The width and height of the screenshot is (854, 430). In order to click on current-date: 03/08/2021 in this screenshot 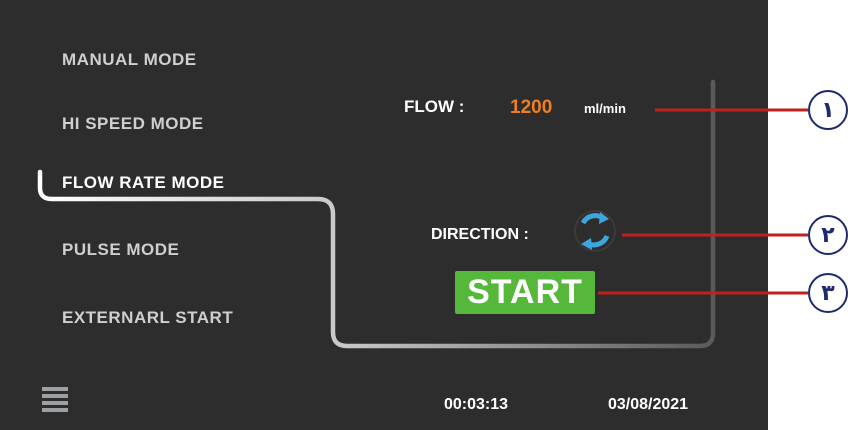, I will do `click(648, 404)`.